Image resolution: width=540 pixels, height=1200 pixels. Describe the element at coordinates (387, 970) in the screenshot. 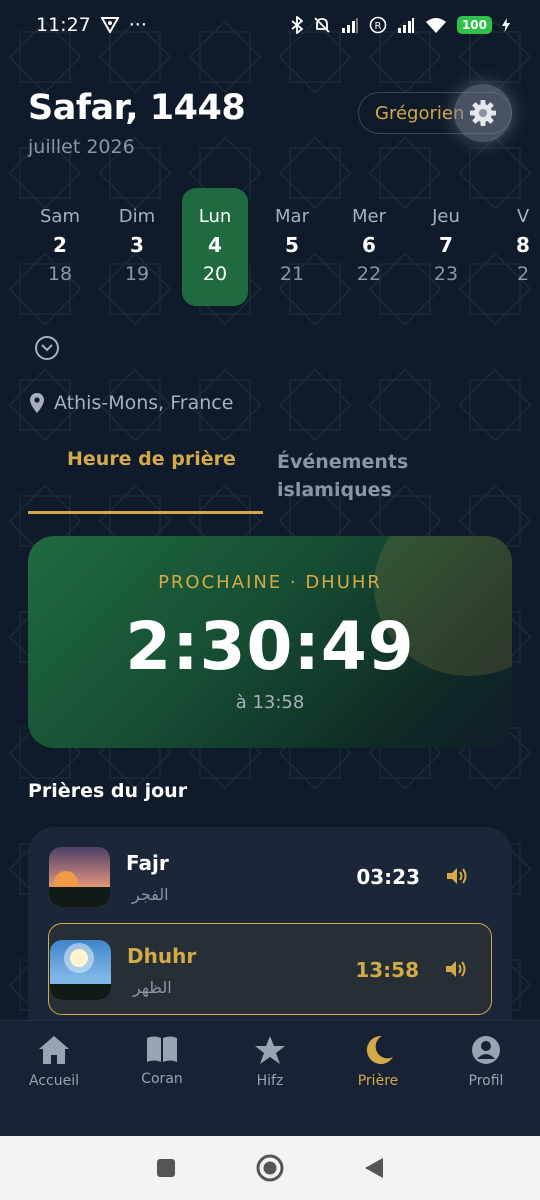

I see `prayer-time: 13:58` at that location.